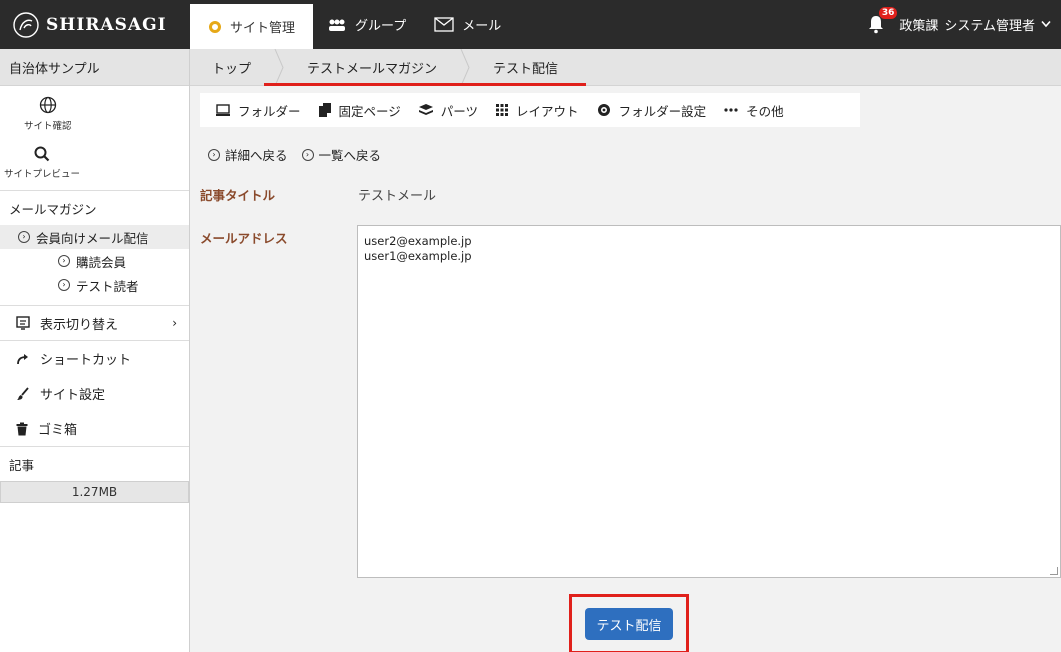 Image resolution: width=1061 pixels, height=652 pixels. Describe the element at coordinates (42, 174) in the screenshot. I see `site-preview-label: サイトプレビュー` at that location.